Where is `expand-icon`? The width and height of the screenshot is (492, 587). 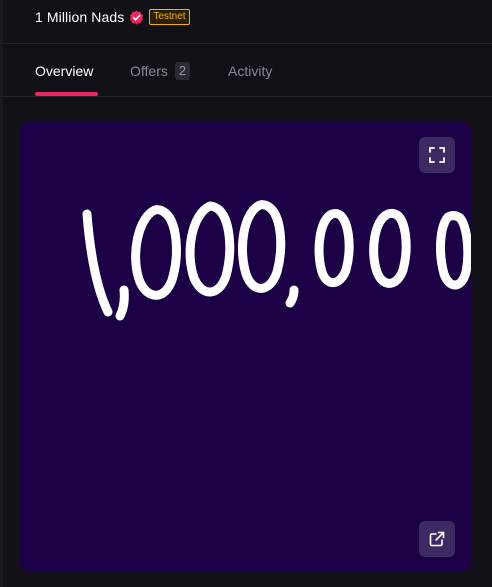
expand-icon is located at coordinates (437, 155).